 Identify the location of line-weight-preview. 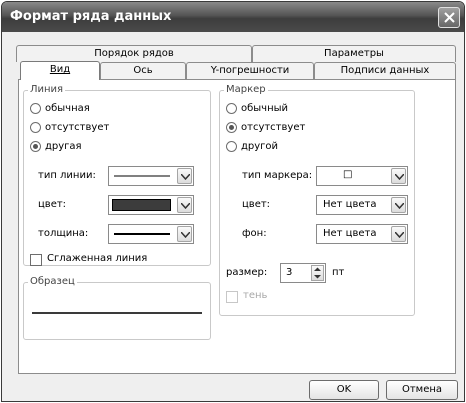
(142, 234).